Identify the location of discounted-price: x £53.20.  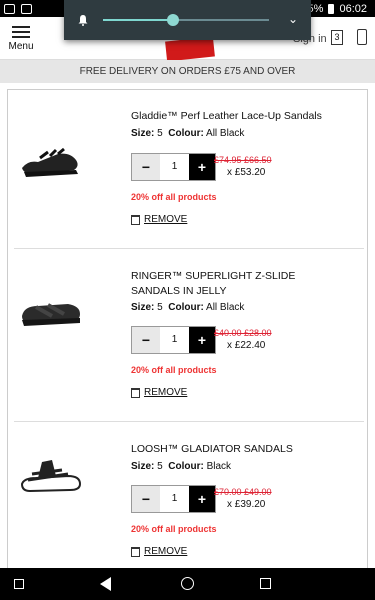
(246, 172).